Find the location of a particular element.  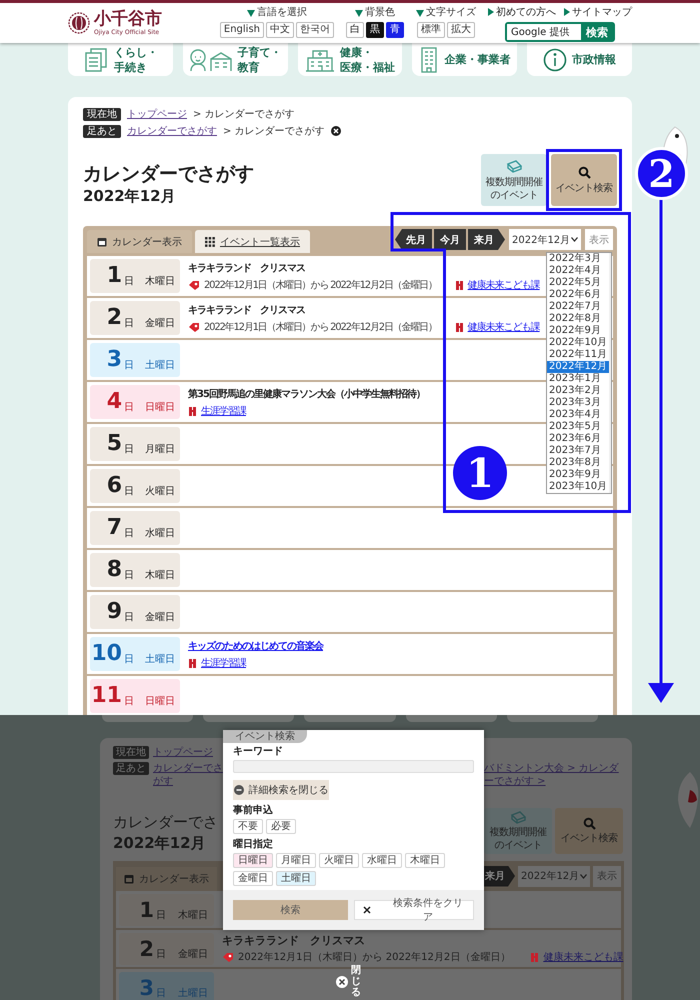

month-option: 2023年6月 is located at coordinates (578, 439).